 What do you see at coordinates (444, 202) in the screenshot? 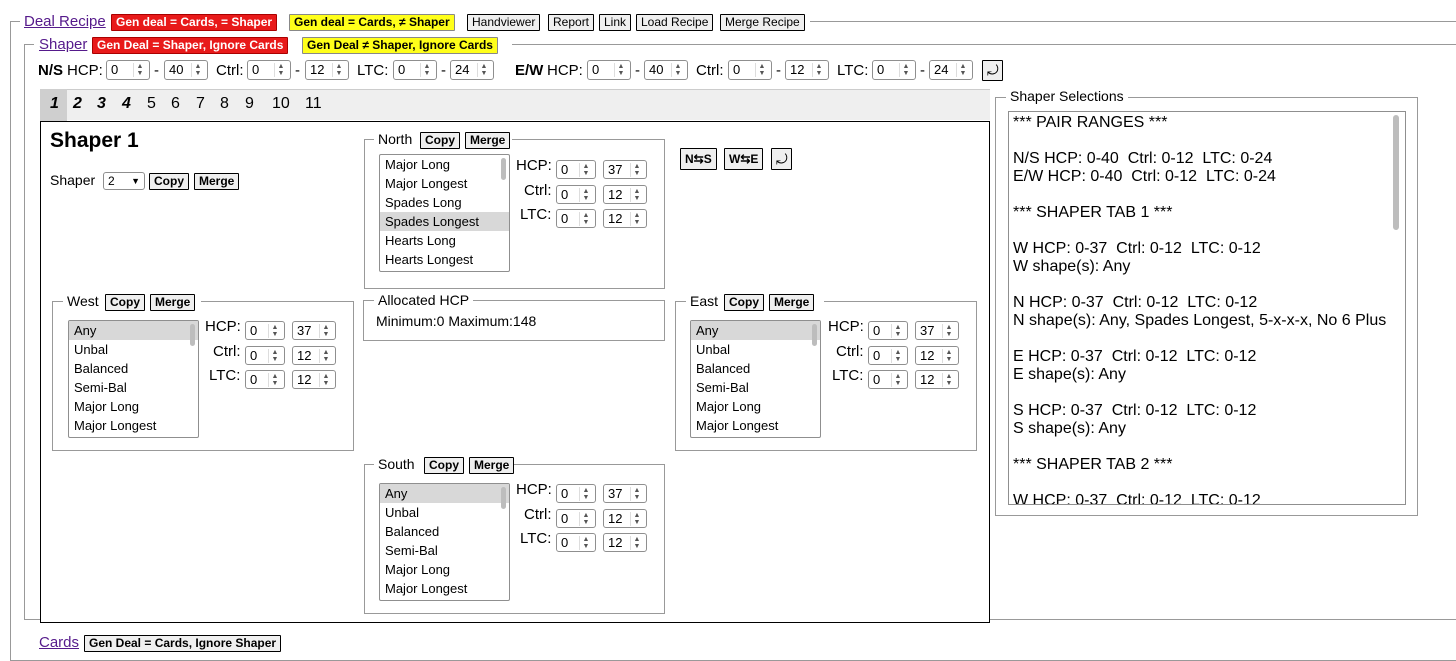
I see `list-item: Spades Long` at bounding box center [444, 202].